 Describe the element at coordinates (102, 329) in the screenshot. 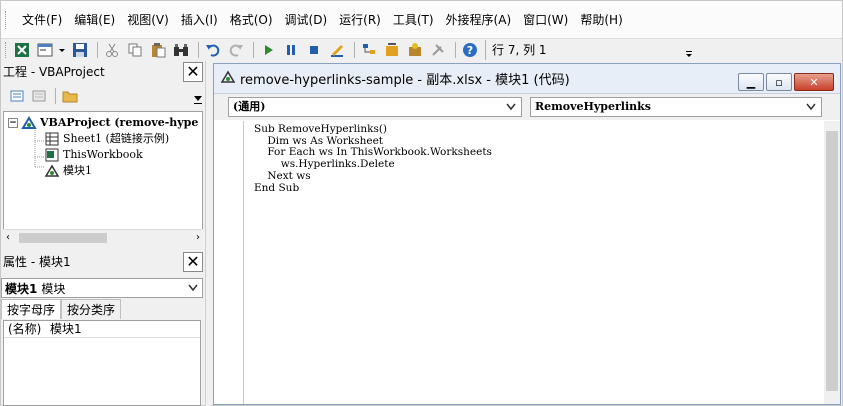

I see `properties-row: (名称) 模块1` at that location.